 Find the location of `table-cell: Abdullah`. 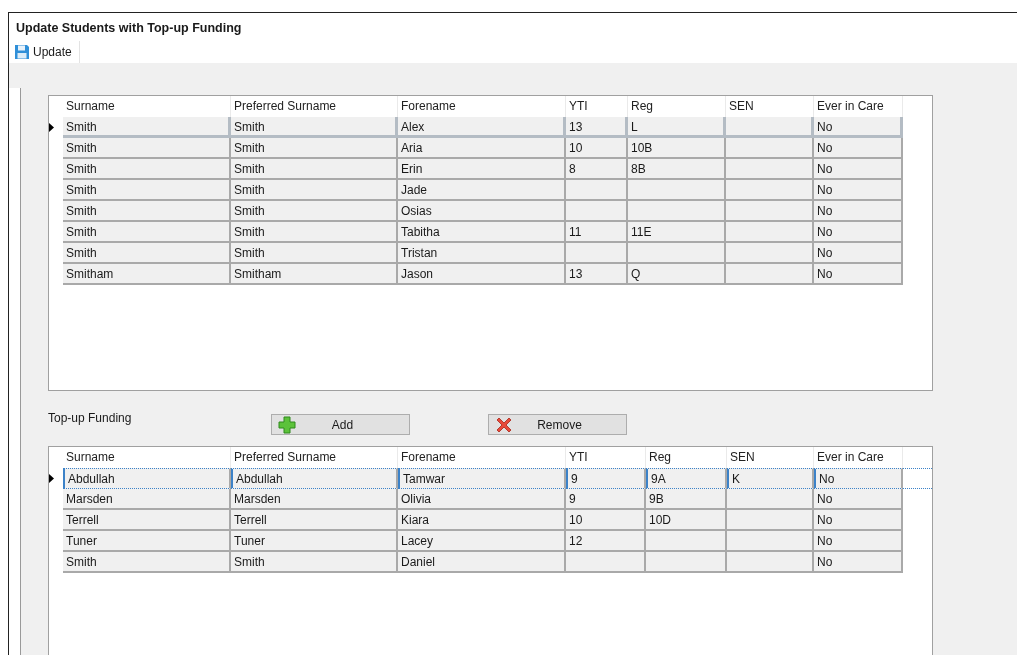

table-cell: Abdullah is located at coordinates (314, 478).